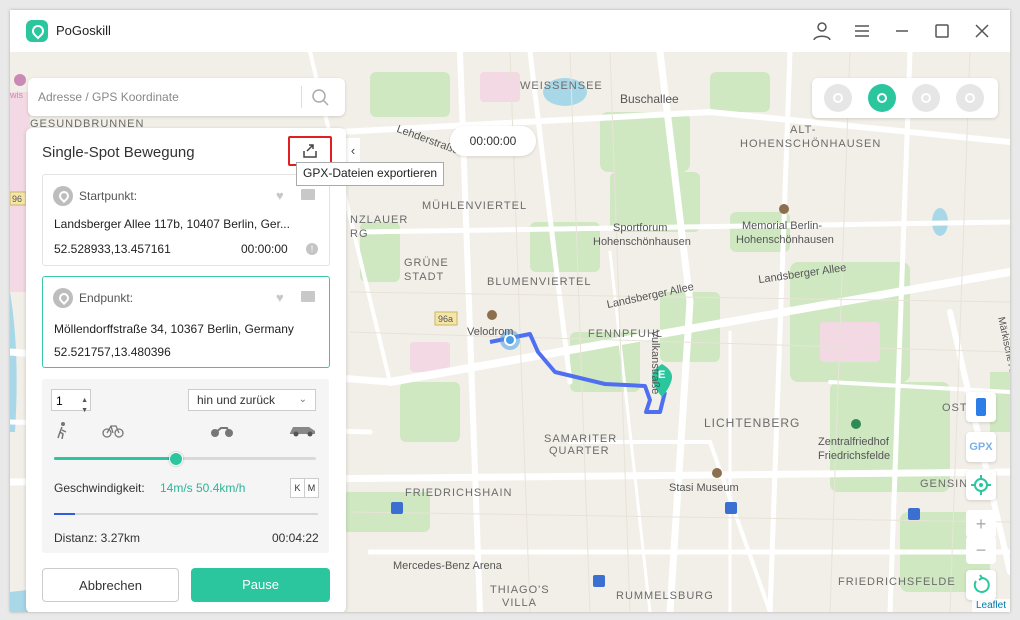 This screenshot has width=1020, height=620. What do you see at coordinates (114, 458) in the screenshot?
I see `speed-slider-fill` at bounding box center [114, 458].